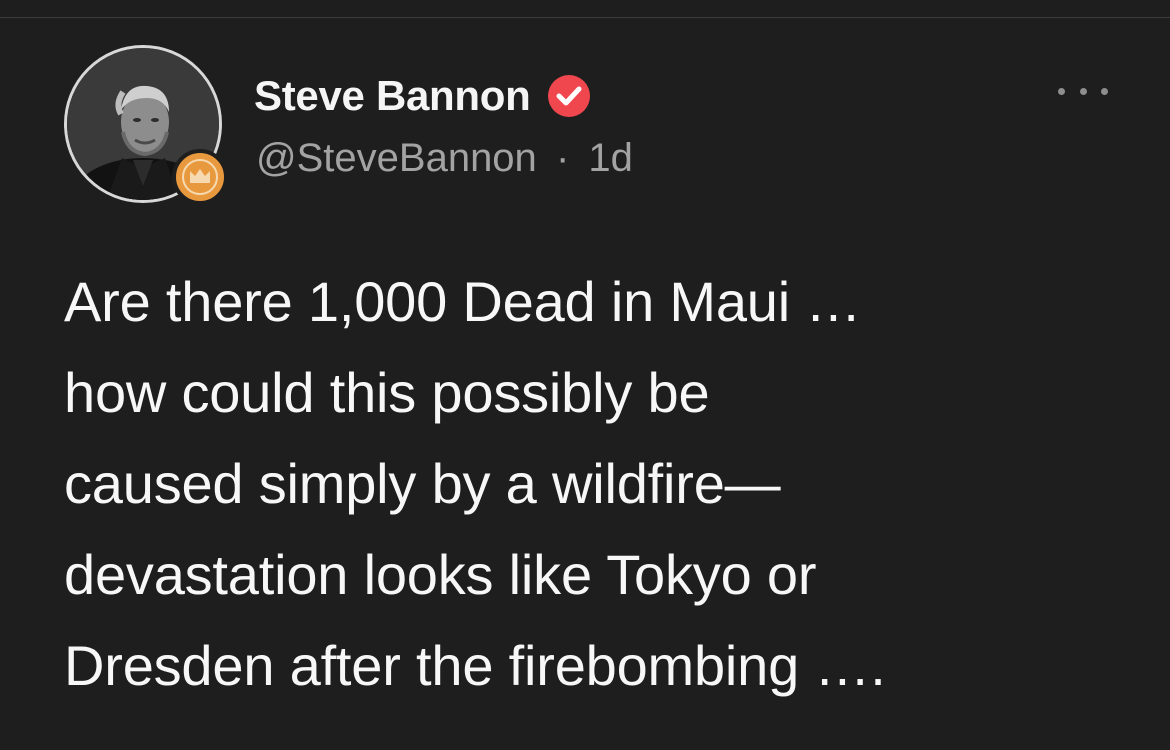 The image size is (1170, 750). Describe the element at coordinates (146, 125) in the screenshot. I see `author-avatar` at that location.